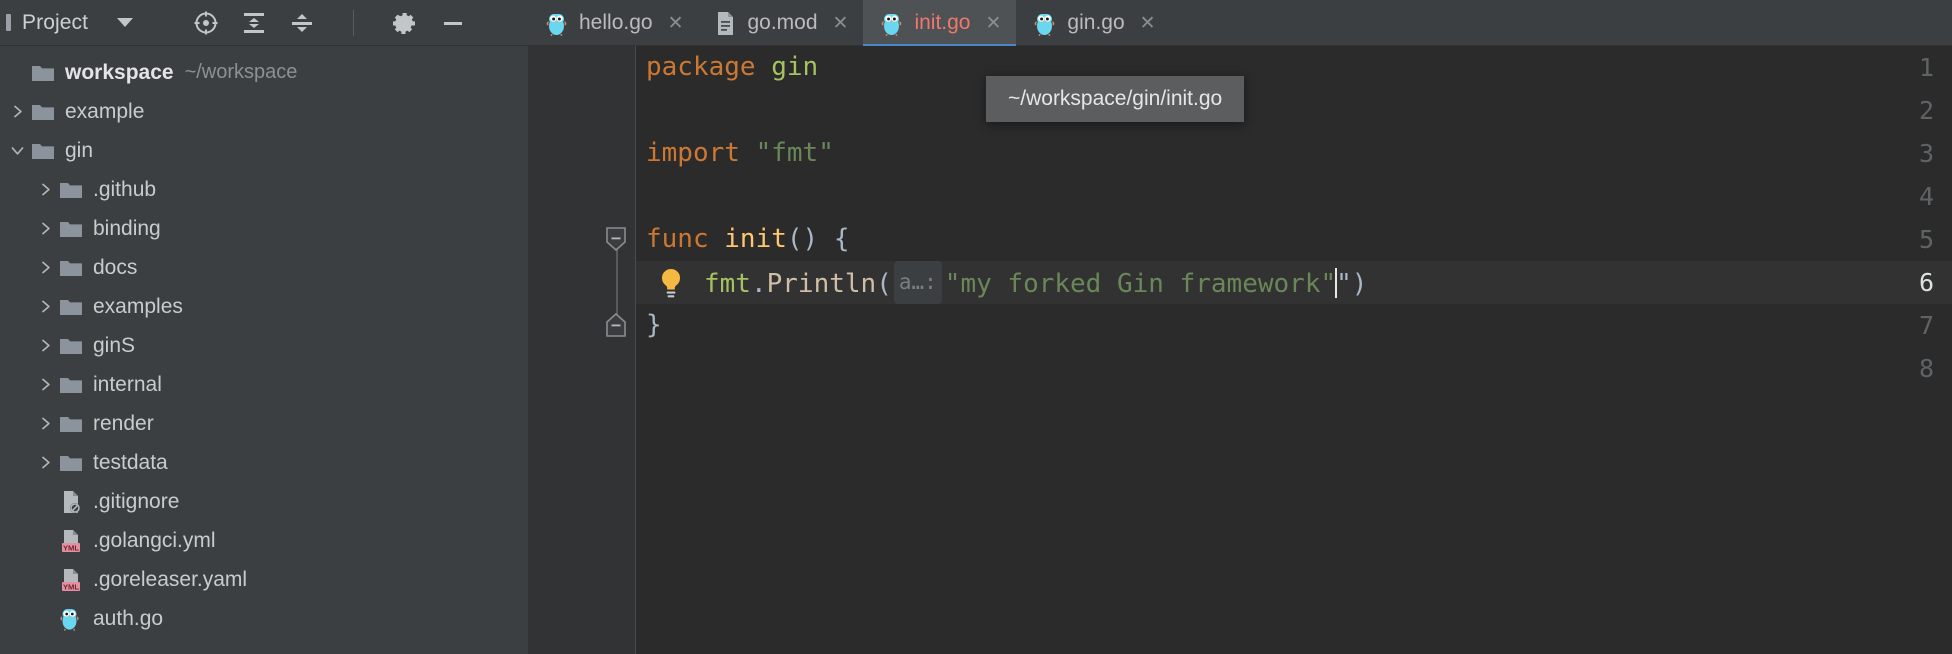  What do you see at coordinates (405, 23) in the screenshot?
I see `gear-icon` at bounding box center [405, 23].